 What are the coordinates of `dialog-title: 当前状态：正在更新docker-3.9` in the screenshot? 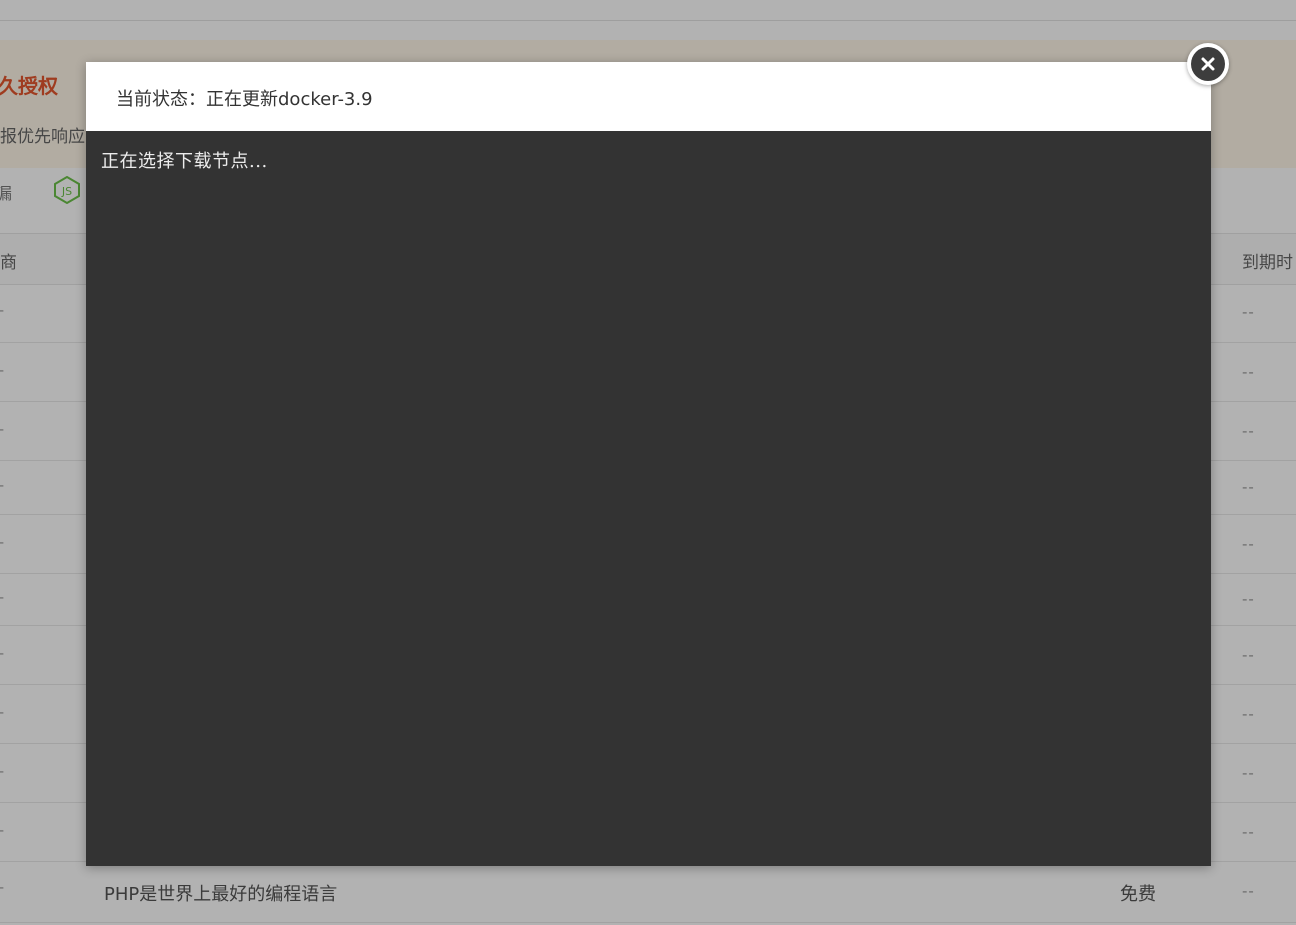 It's located at (244, 99).